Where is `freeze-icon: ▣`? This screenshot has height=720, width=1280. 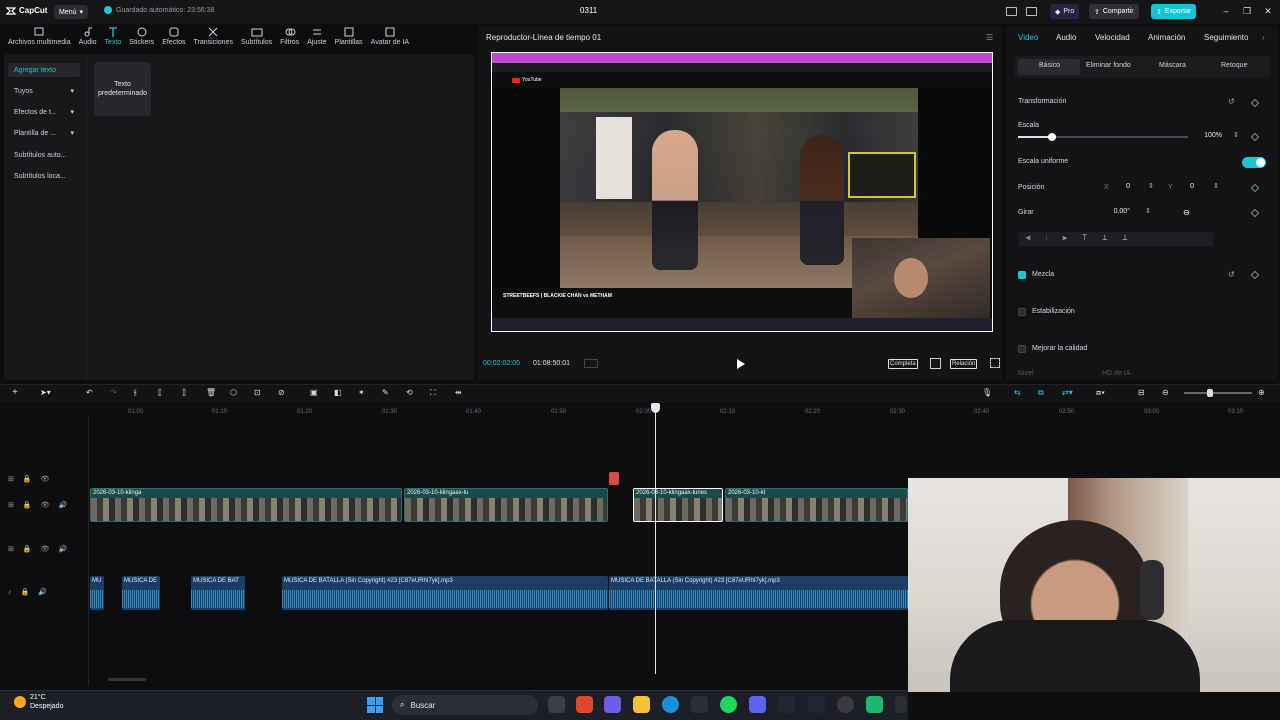 freeze-icon: ▣ is located at coordinates (314, 392).